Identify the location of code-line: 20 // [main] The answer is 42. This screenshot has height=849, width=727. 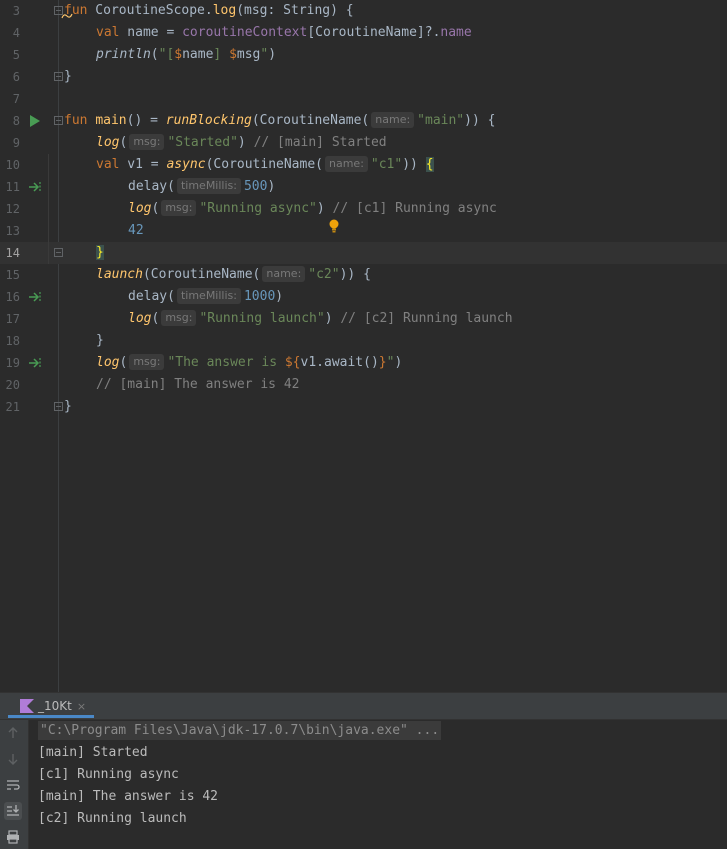
(363, 385).